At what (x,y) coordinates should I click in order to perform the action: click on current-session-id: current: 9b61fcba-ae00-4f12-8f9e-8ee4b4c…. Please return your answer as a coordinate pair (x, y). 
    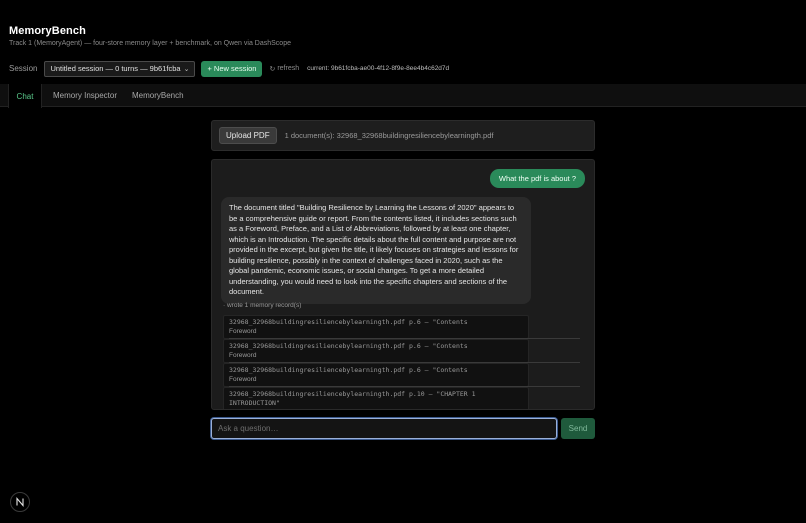
    Looking at the image, I should click on (378, 68).